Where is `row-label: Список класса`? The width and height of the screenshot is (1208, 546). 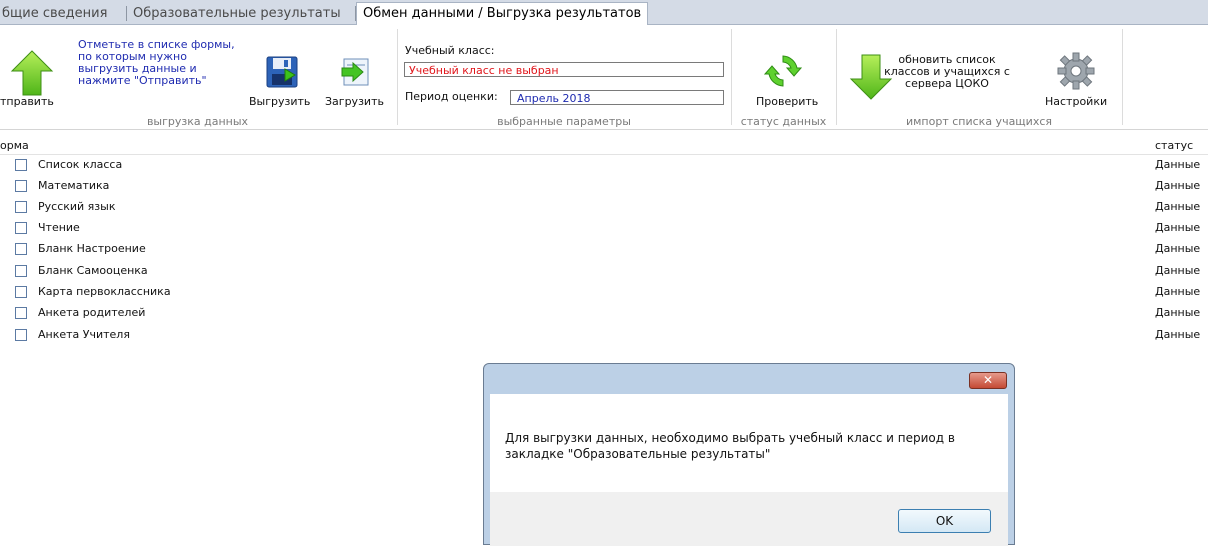 row-label: Список класса is located at coordinates (80, 164).